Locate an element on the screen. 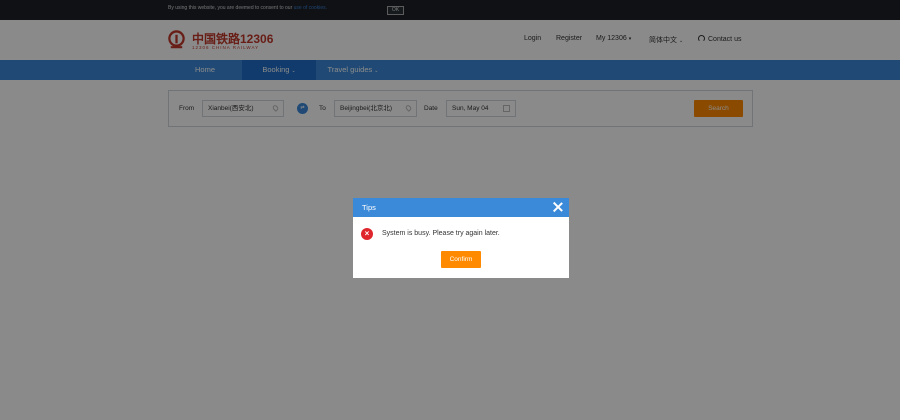  dialog-header: Tips is located at coordinates (461, 207).